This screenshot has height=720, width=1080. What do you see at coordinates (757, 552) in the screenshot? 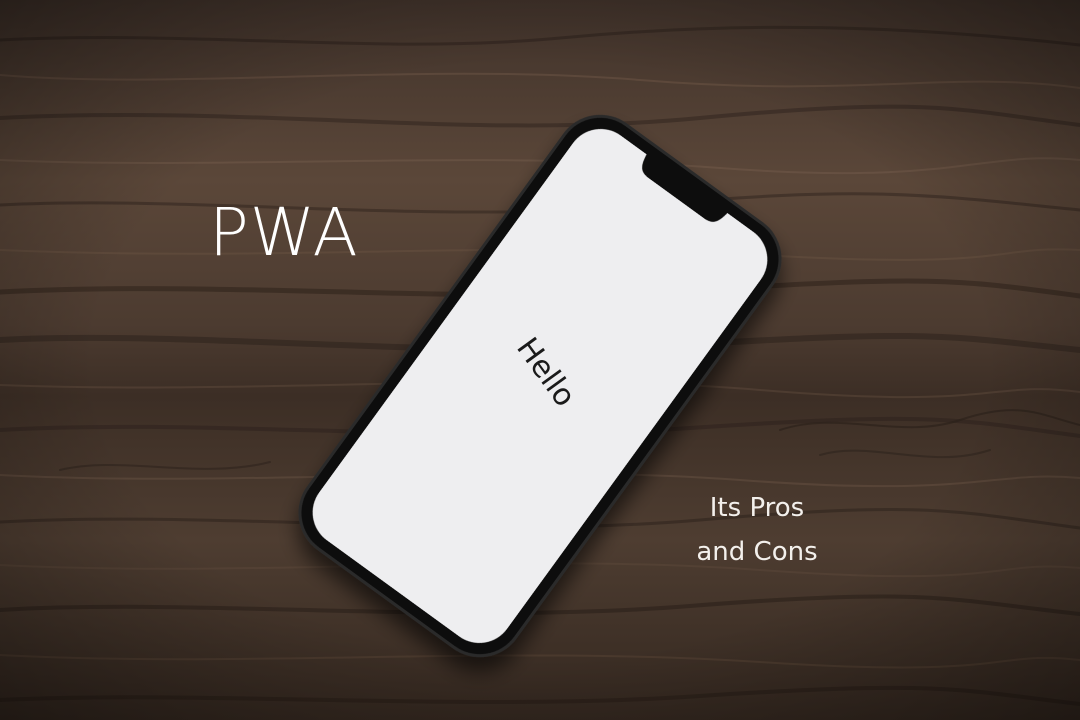
I see `subtitle-line-2: and Cons` at bounding box center [757, 552].